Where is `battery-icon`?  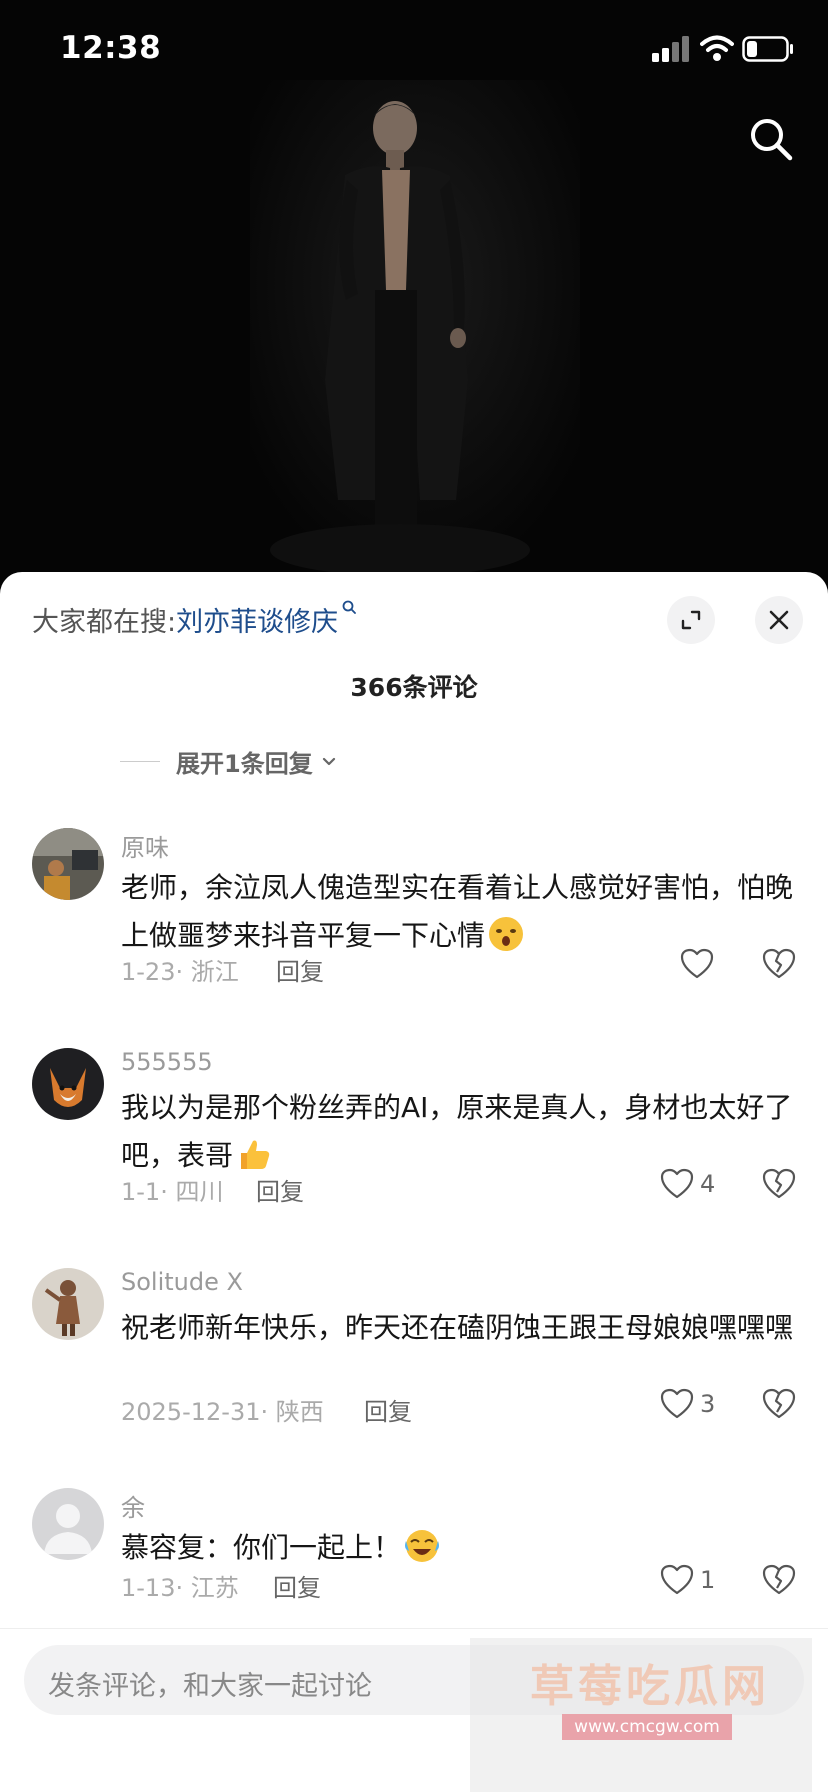 battery-icon is located at coordinates (767, 49).